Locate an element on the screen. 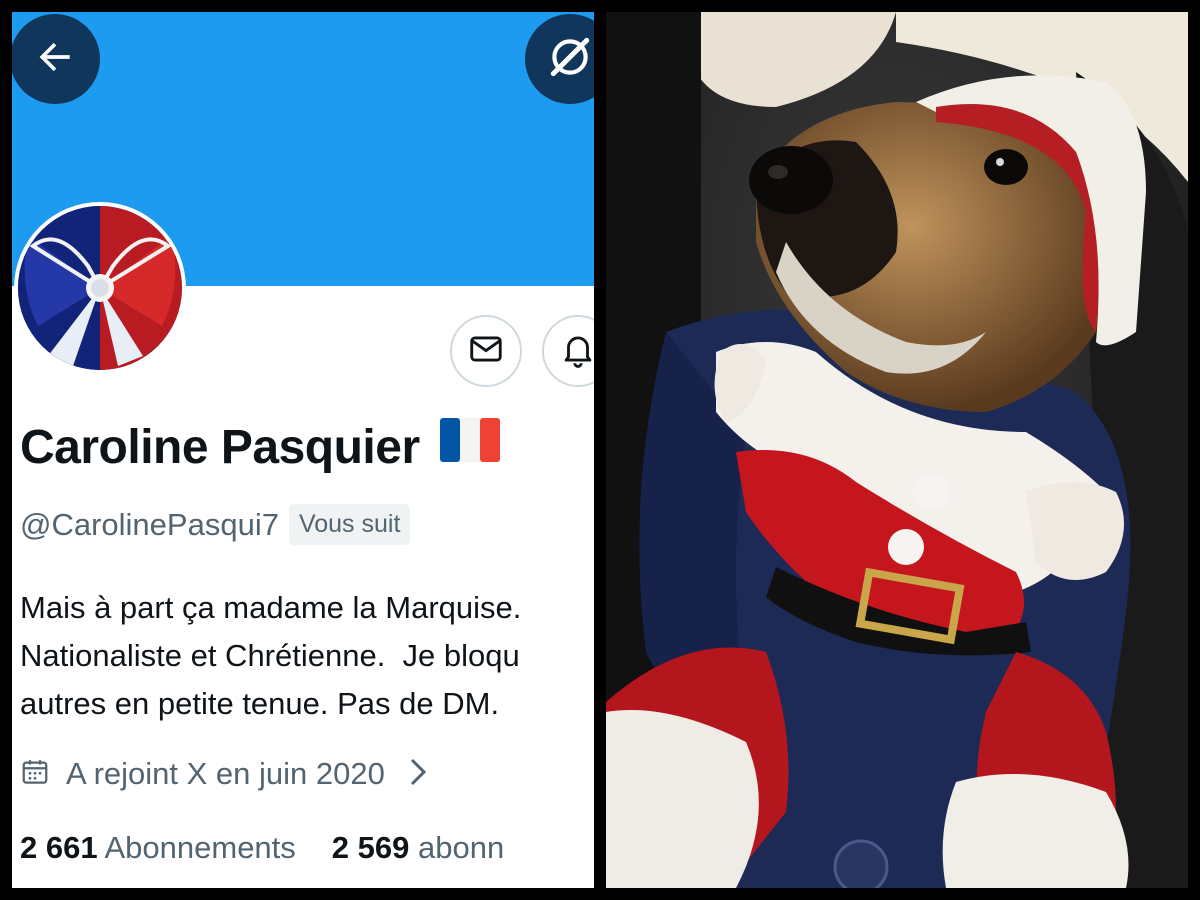  arrow-left-icon is located at coordinates (55, 59).